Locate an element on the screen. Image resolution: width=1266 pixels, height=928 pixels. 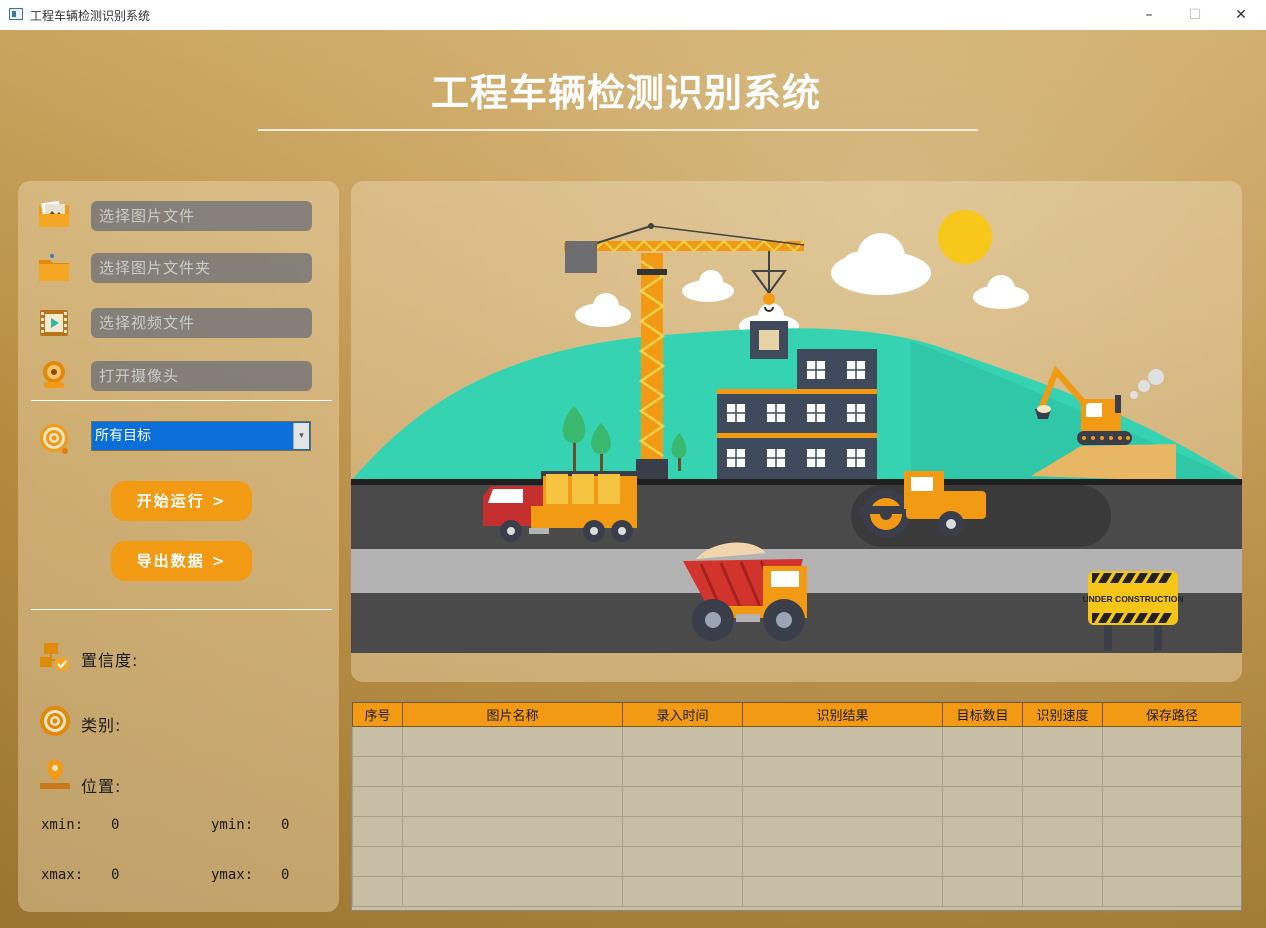
class-icon is located at coordinates (55, 721).